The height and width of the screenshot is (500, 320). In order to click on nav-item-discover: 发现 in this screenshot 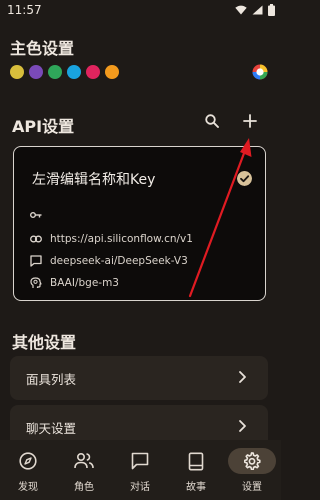, I will do `click(28, 470)`.